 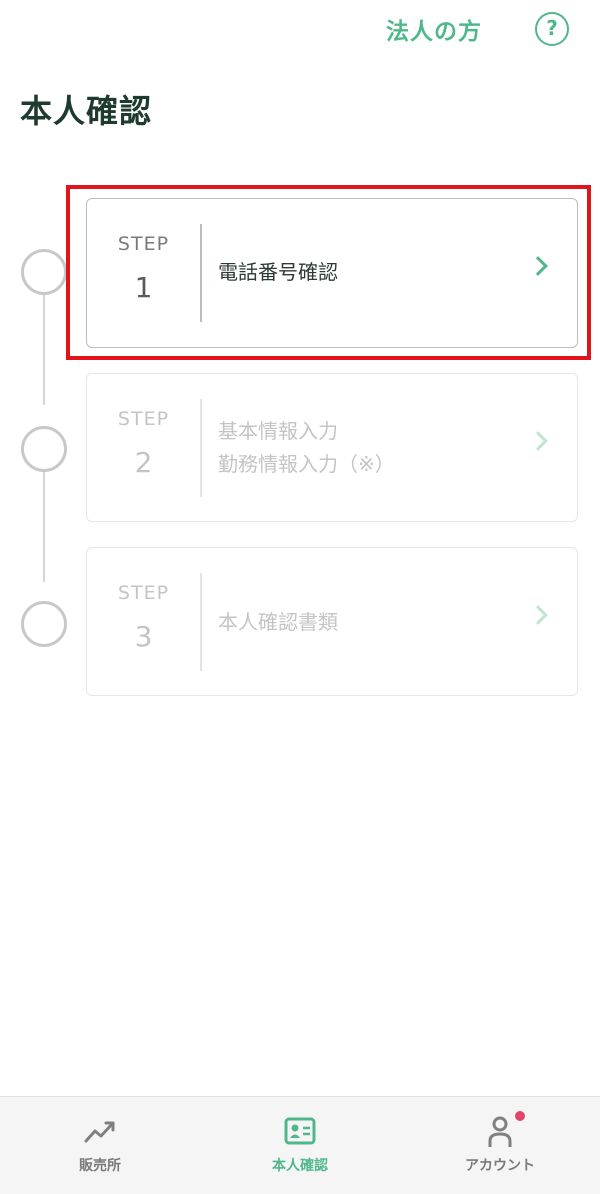 What do you see at coordinates (100, 1166) in the screenshot?
I see `tab-label: 販売所` at bounding box center [100, 1166].